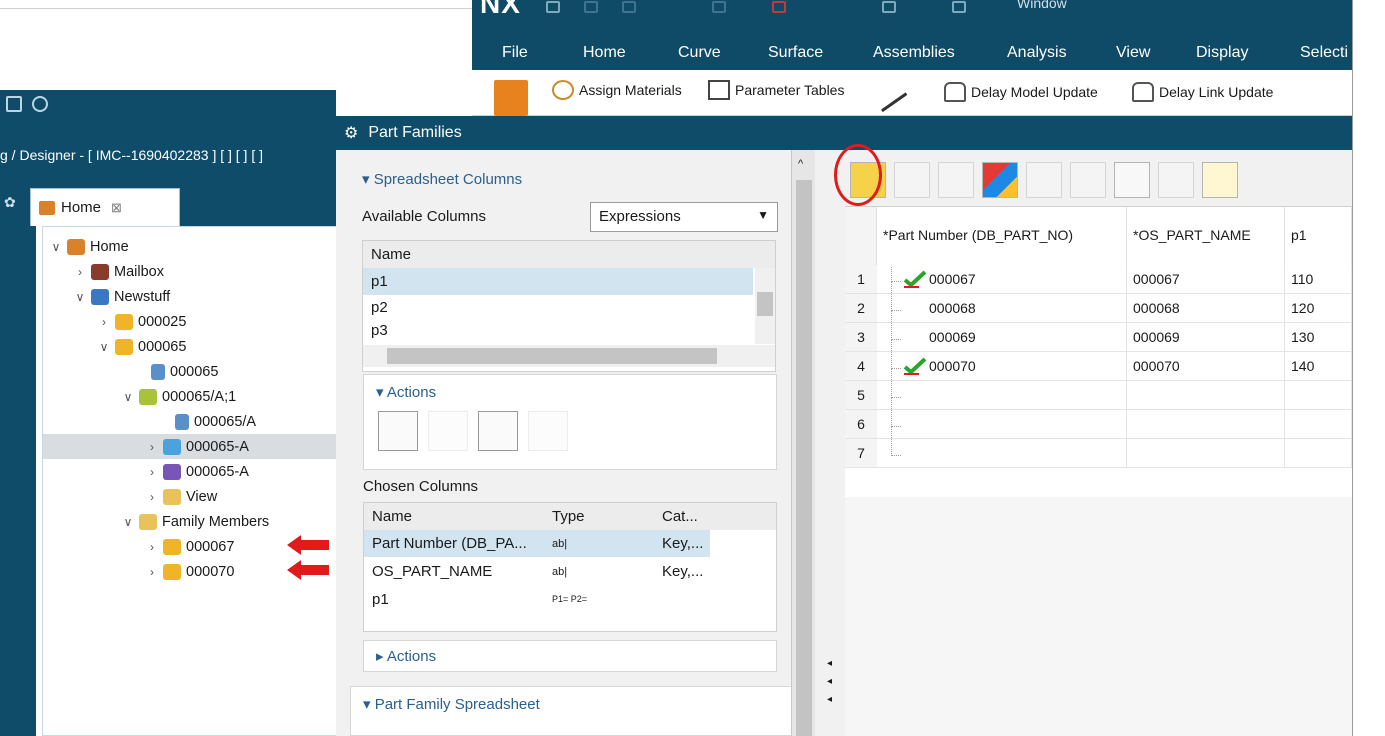 Image resolution: width=1385 pixels, height=736 pixels. What do you see at coordinates (442, 179) in the screenshot?
I see `spreadsheet-columns-header: ▾ Spreadsheet Columns` at bounding box center [442, 179].